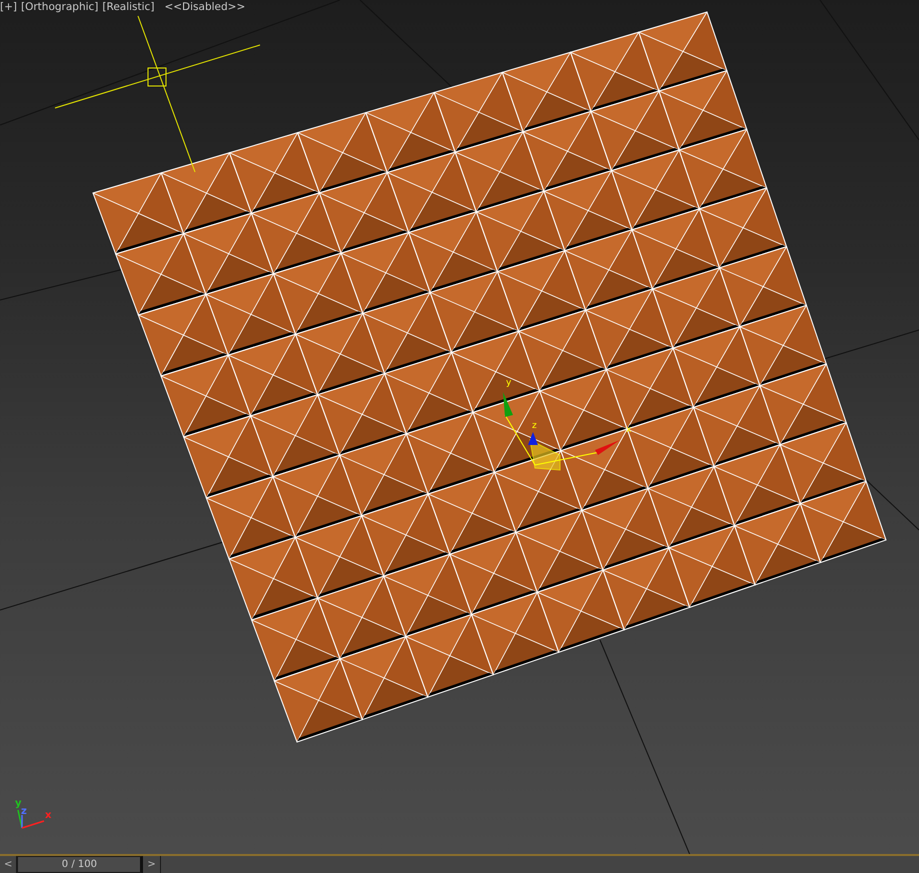 Image resolution: width=919 pixels, height=873 pixels. What do you see at coordinates (80, 864) in the screenshot?
I see `frame-counter: 0 / 100` at bounding box center [80, 864].